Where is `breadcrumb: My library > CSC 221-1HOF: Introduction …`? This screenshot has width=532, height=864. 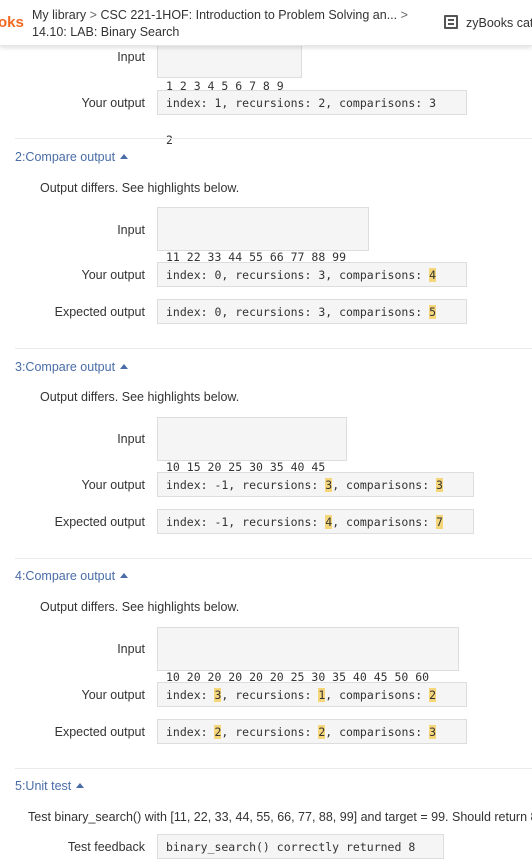 breadcrumb: My library > CSC 221-1HOF: Introduction … is located at coordinates (222, 23).